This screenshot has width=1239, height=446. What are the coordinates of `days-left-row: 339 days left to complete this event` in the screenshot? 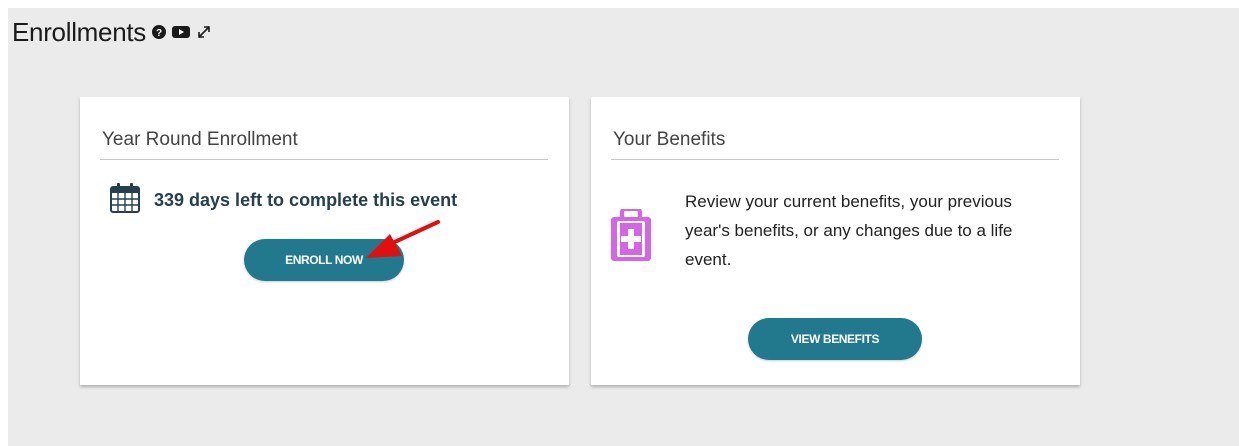 It's located at (283, 200).